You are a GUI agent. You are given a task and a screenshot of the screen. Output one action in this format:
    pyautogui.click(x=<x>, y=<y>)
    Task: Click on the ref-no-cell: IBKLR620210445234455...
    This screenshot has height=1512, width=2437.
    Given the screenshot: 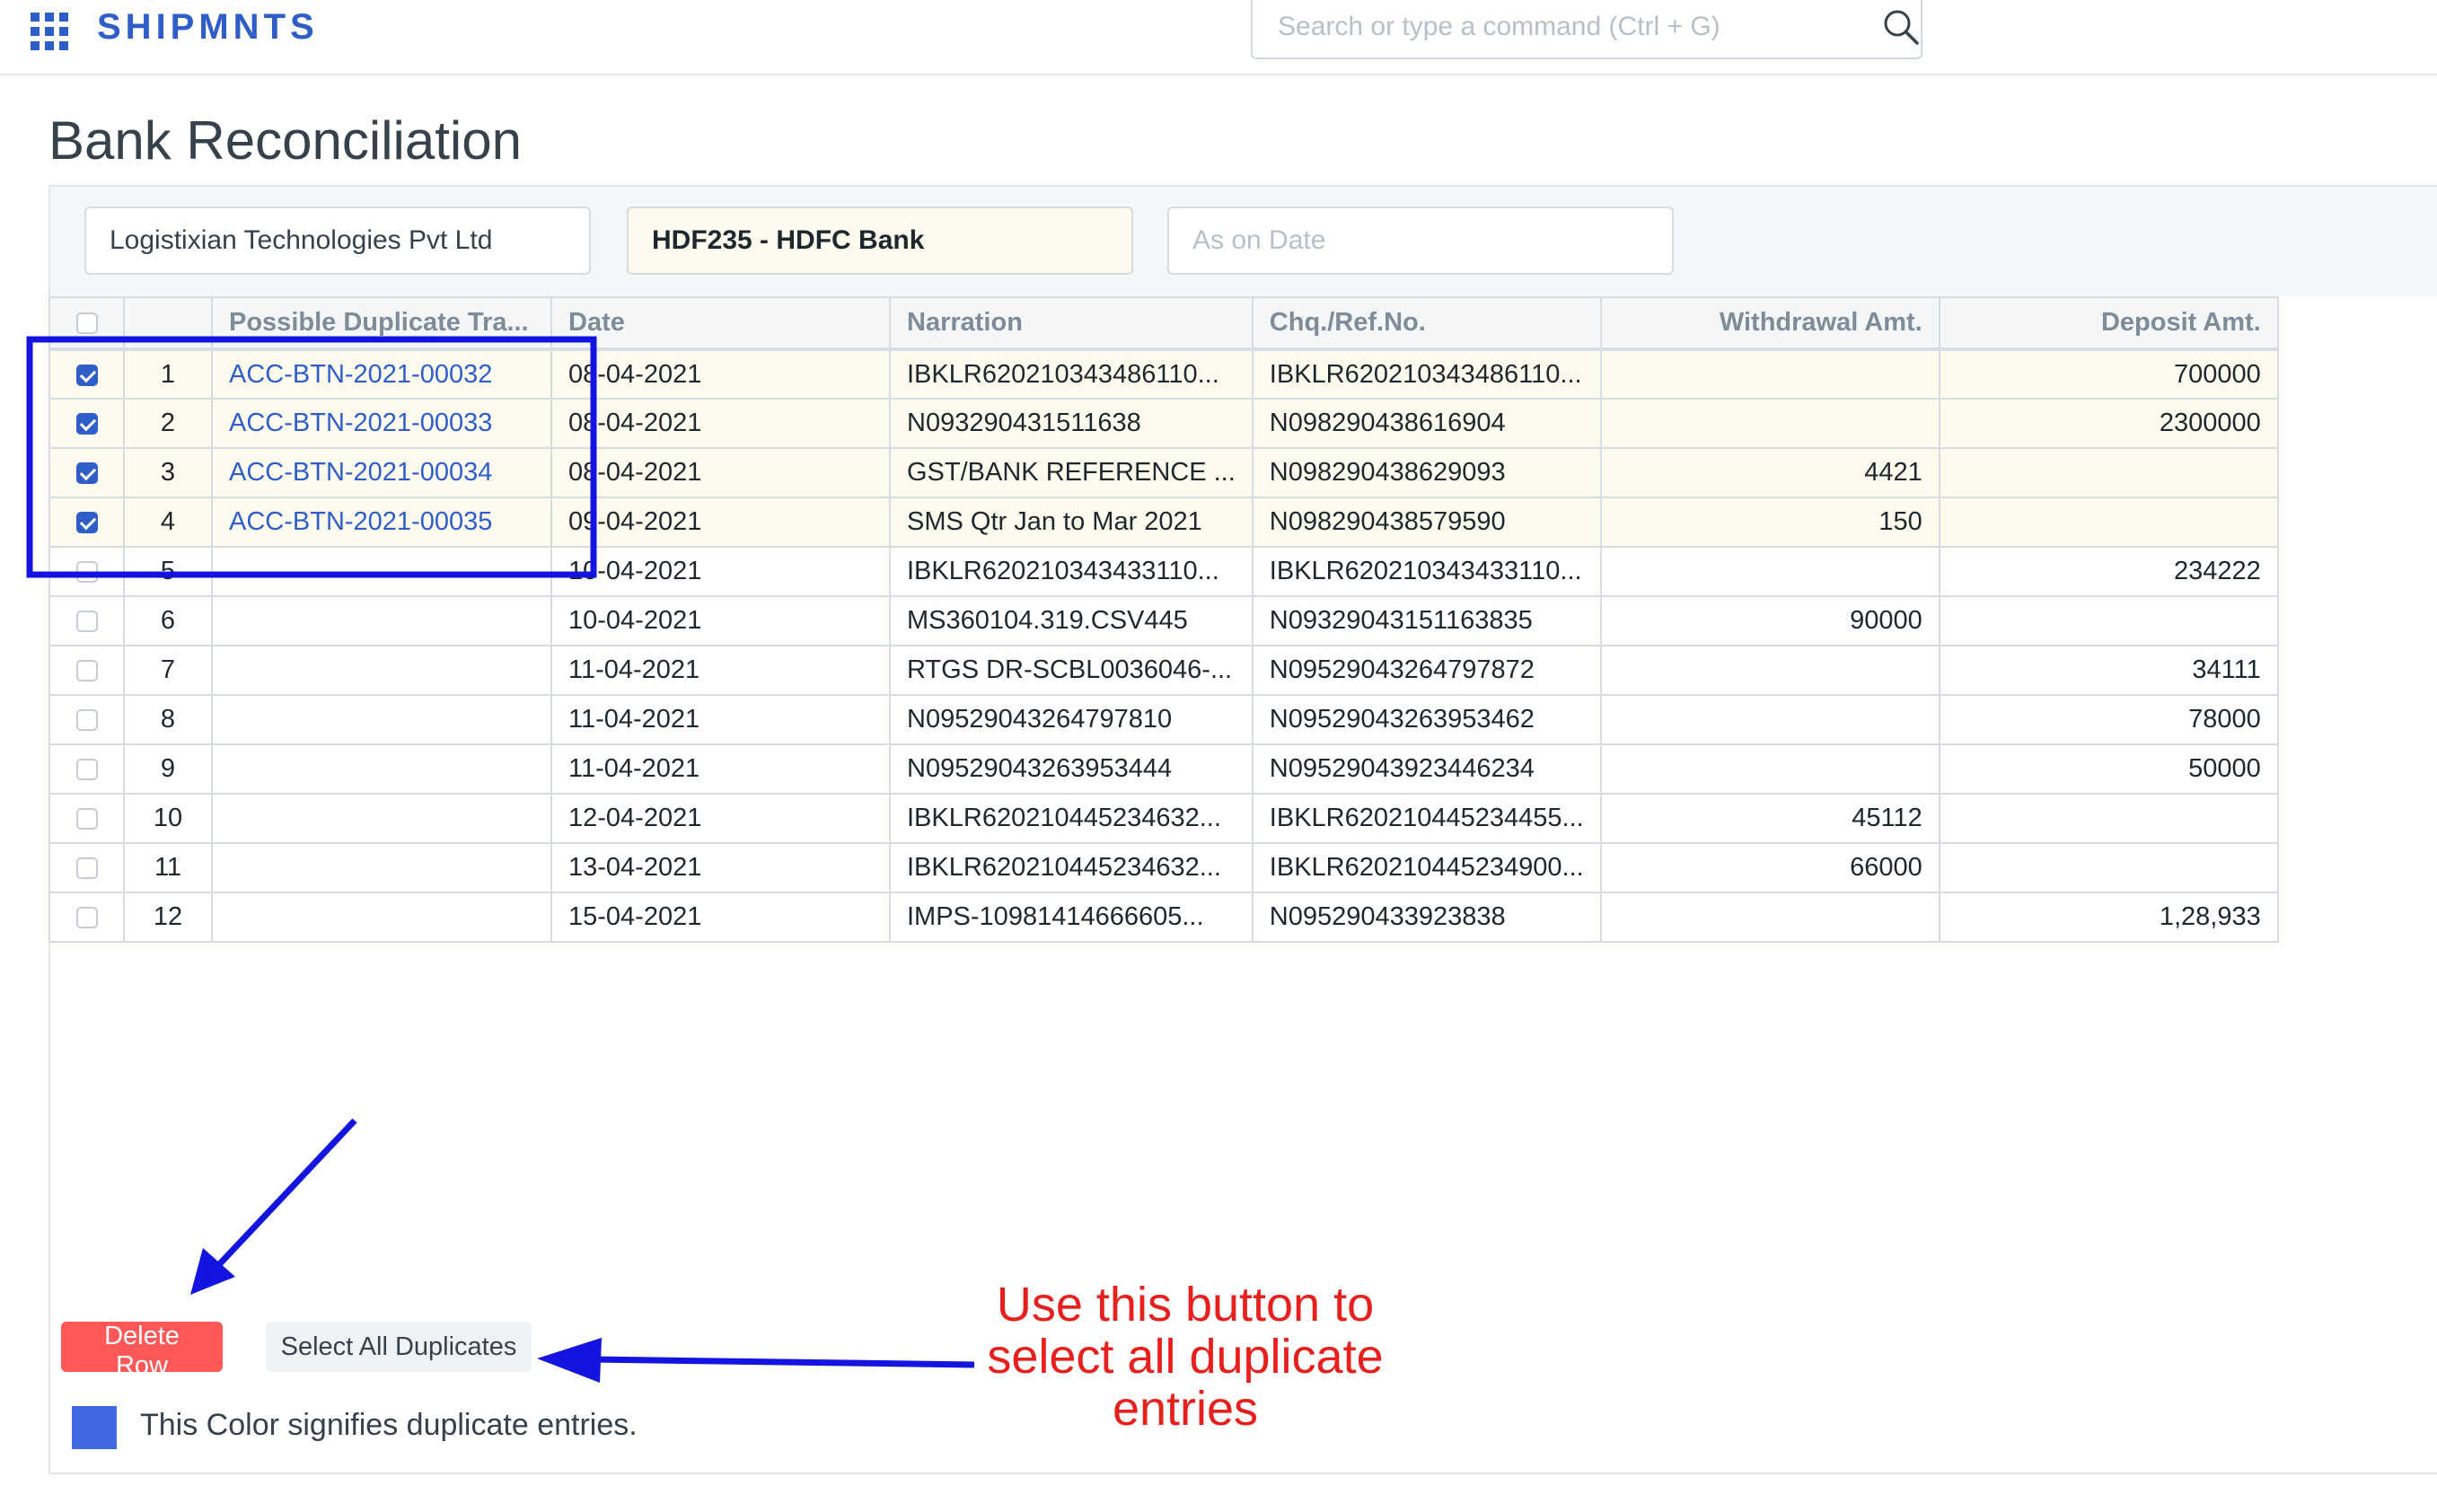 What is the action you would take?
    pyautogui.click(x=1427, y=818)
    